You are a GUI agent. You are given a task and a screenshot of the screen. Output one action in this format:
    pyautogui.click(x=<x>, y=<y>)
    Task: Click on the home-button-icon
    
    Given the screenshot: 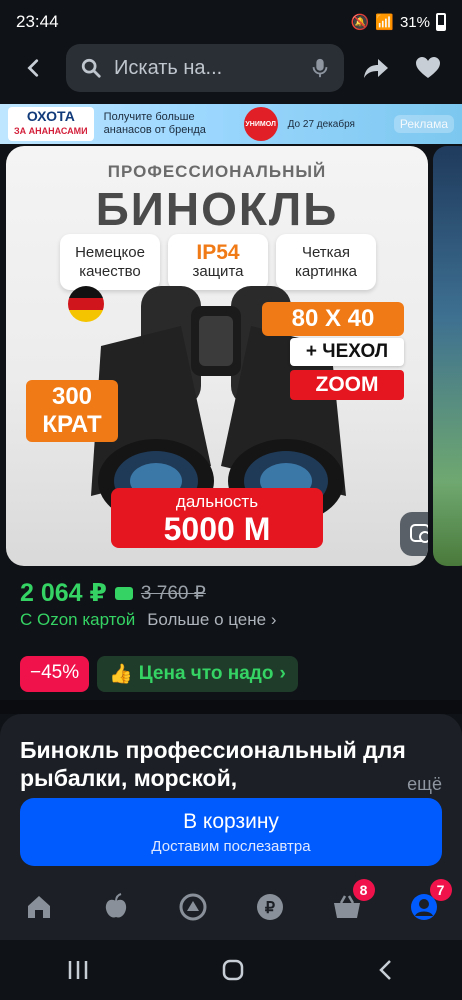 What is the action you would take?
    pyautogui.click(x=233, y=970)
    